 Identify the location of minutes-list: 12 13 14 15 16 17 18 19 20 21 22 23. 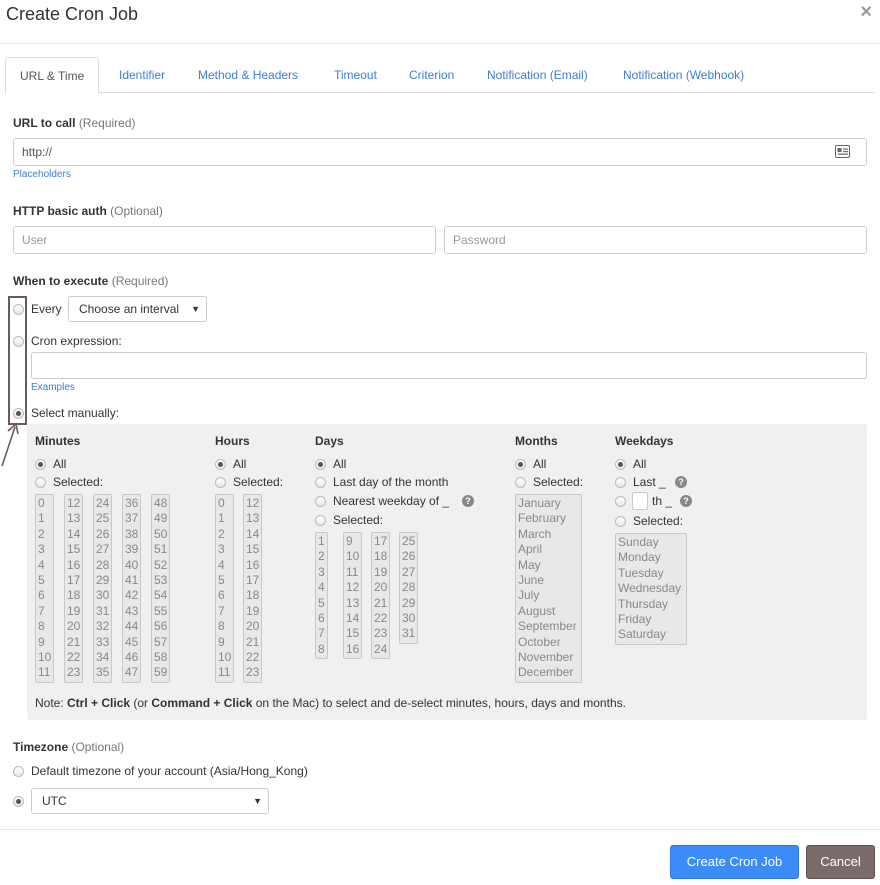
(73, 588).